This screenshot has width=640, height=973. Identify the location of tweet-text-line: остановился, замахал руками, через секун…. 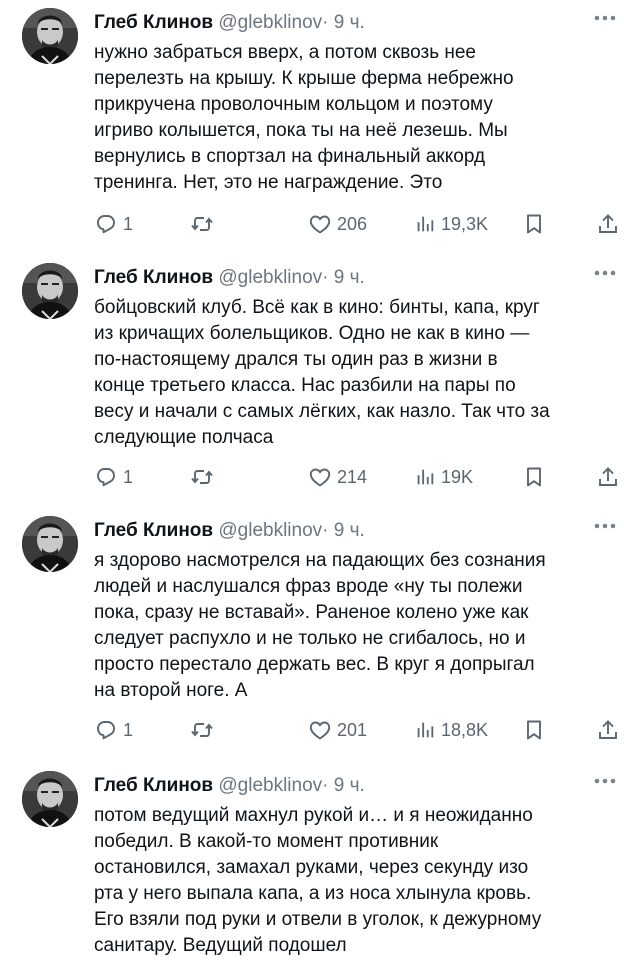
(311, 867).